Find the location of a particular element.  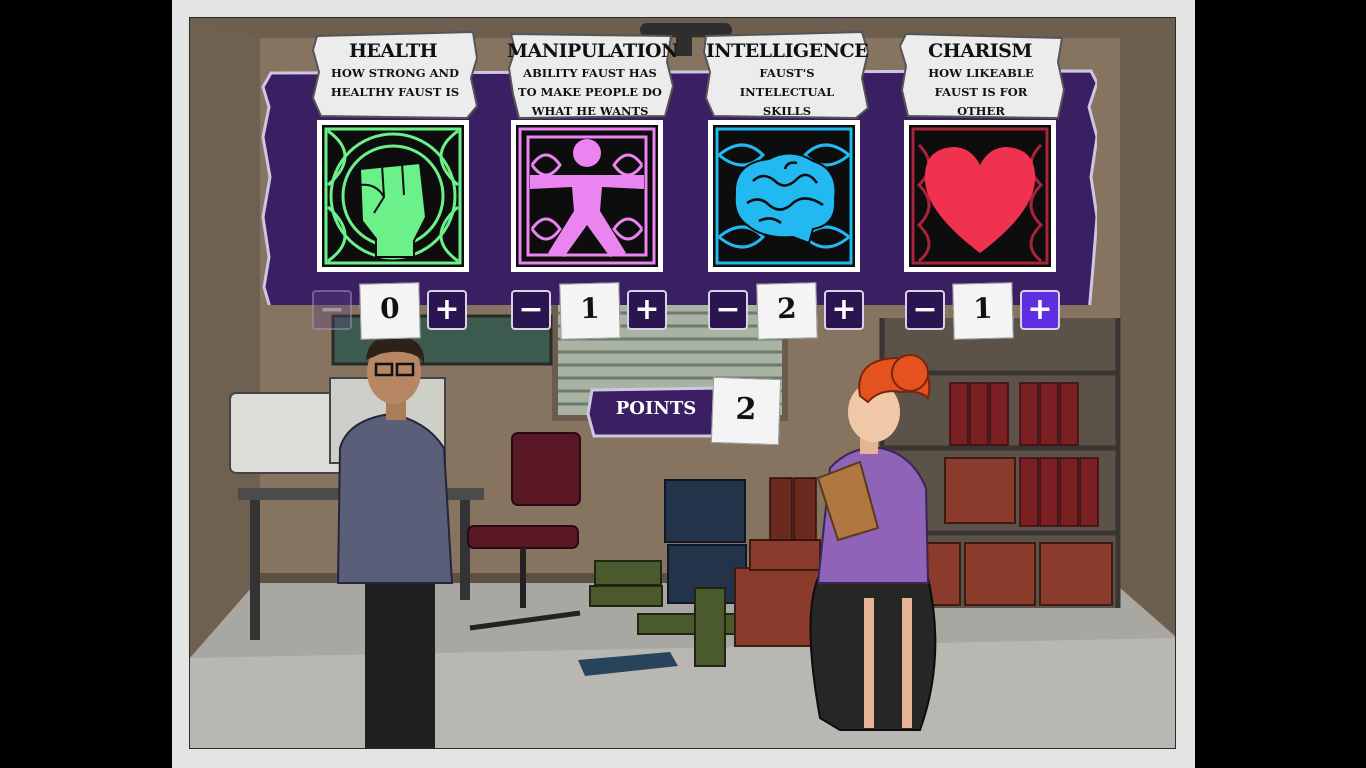

health-emblem is located at coordinates (393, 196).